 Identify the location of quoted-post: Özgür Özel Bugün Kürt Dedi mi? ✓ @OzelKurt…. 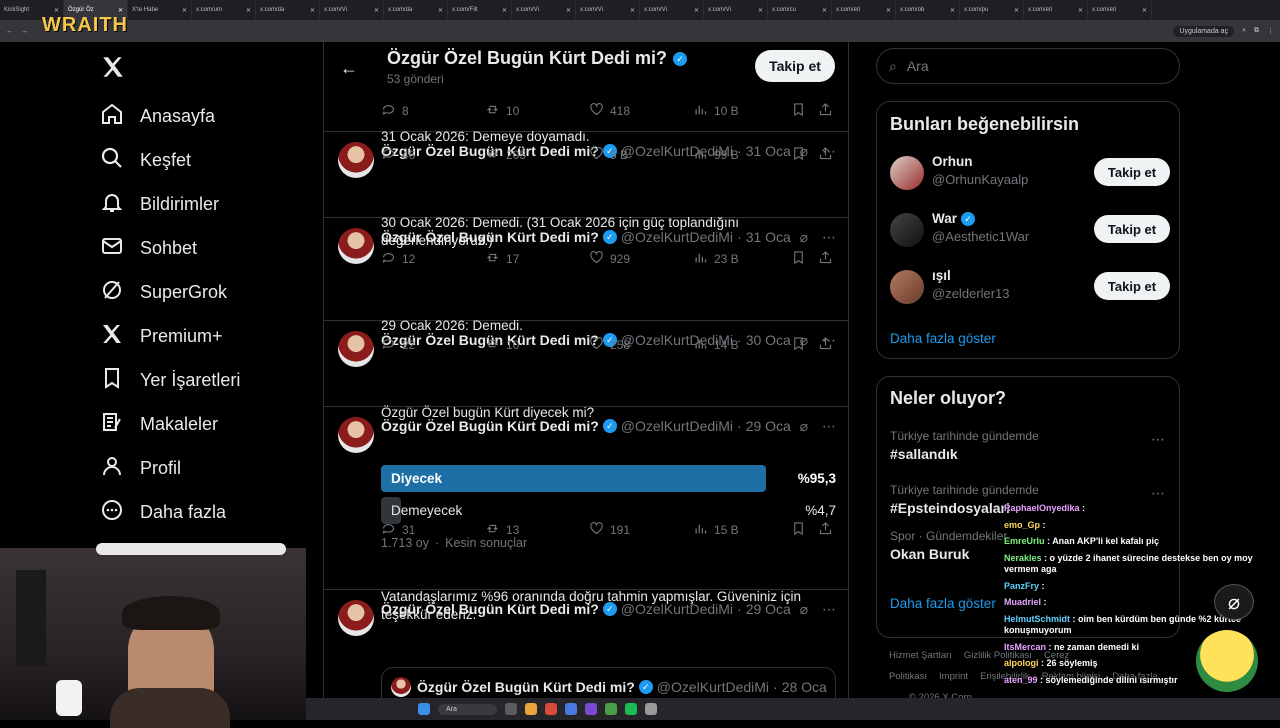
(608, 684).